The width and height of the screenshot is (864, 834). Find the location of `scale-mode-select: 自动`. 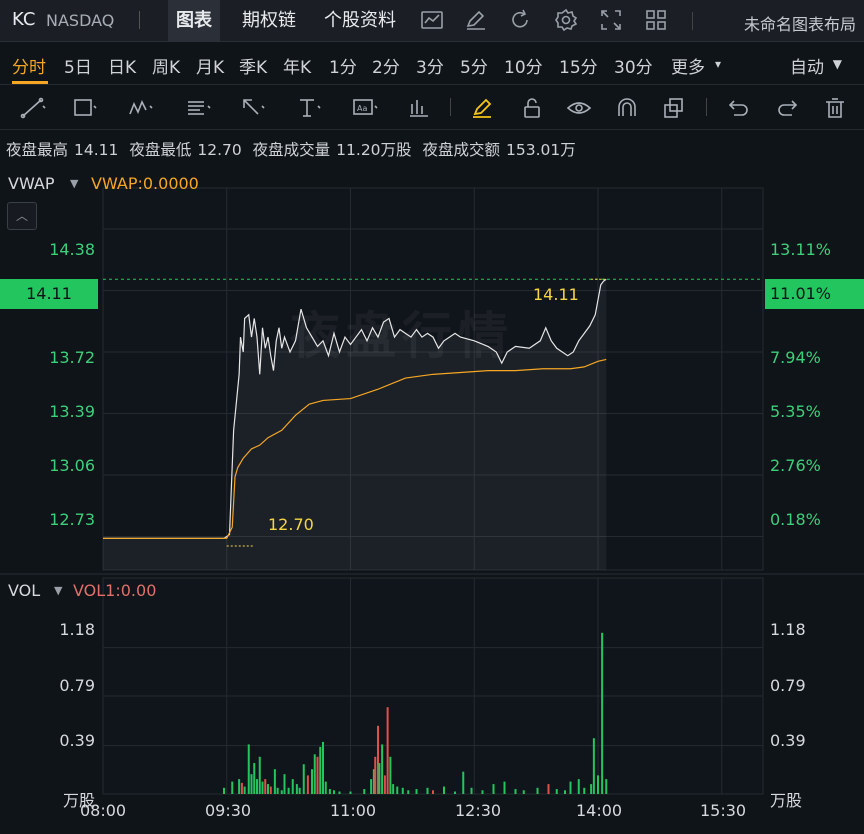

scale-mode-select: 自动 is located at coordinates (807, 65).